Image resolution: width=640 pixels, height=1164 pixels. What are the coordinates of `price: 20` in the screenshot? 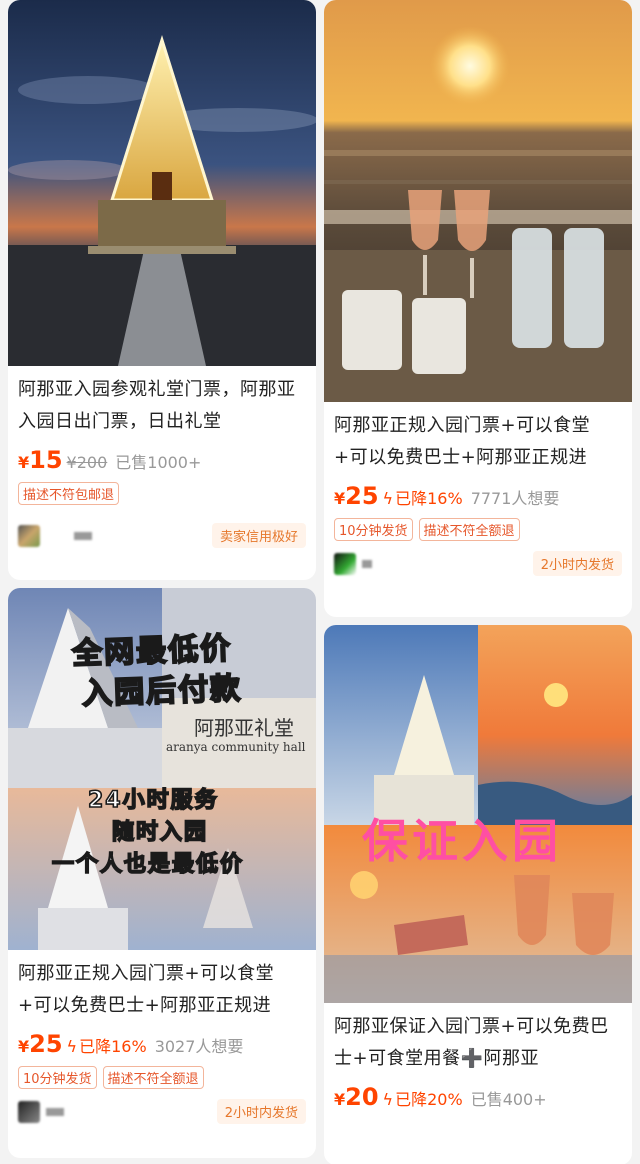 It's located at (362, 1097).